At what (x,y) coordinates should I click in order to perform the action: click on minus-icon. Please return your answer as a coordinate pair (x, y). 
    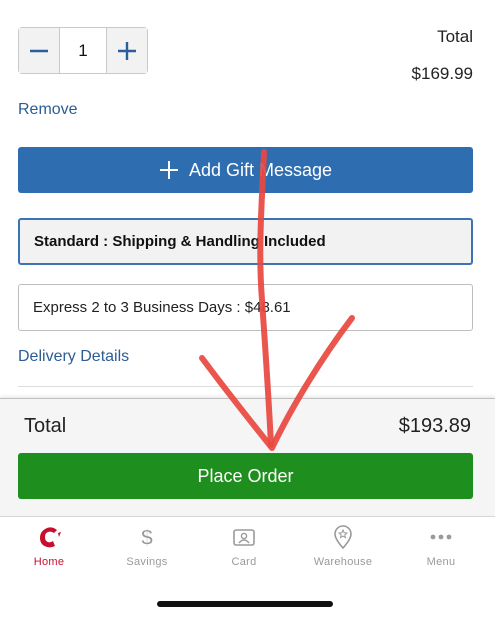
    Looking at the image, I should click on (39, 50).